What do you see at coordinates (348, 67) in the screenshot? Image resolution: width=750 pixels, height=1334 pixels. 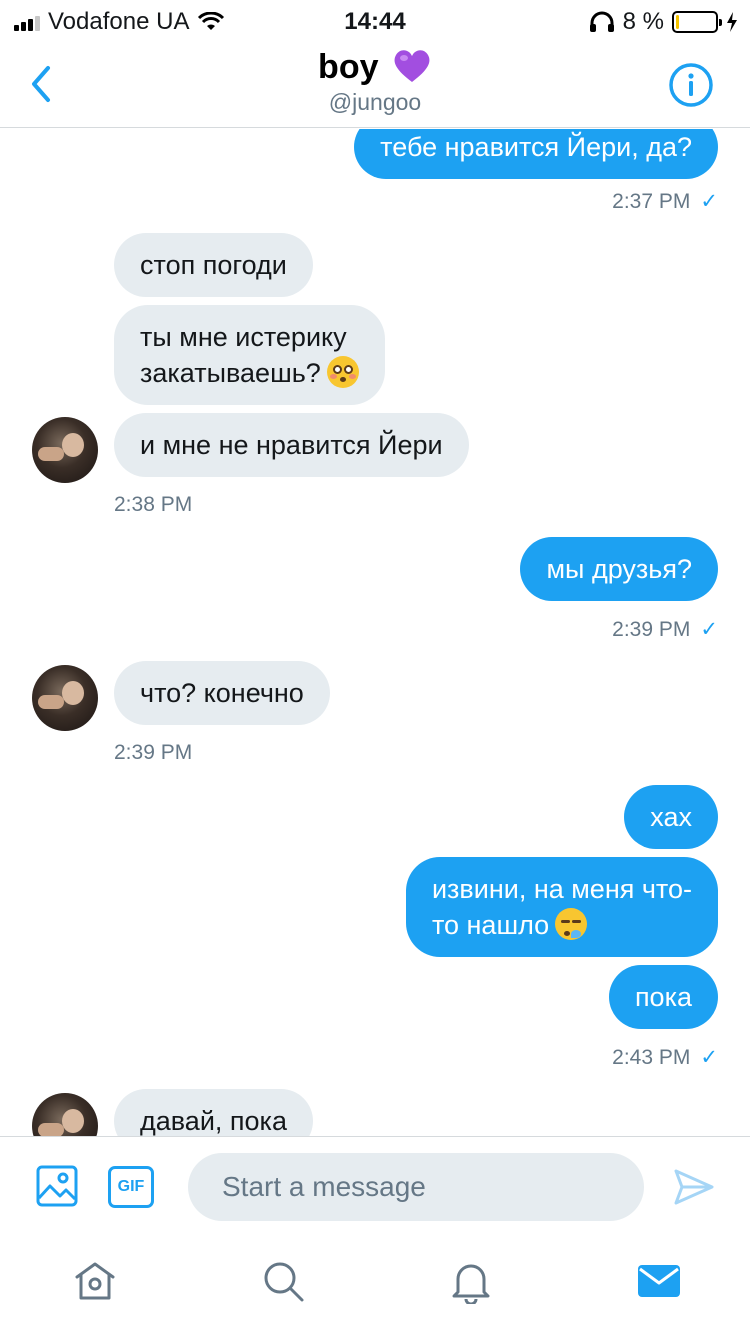 I see `contact-name: boy` at bounding box center [348, 67].